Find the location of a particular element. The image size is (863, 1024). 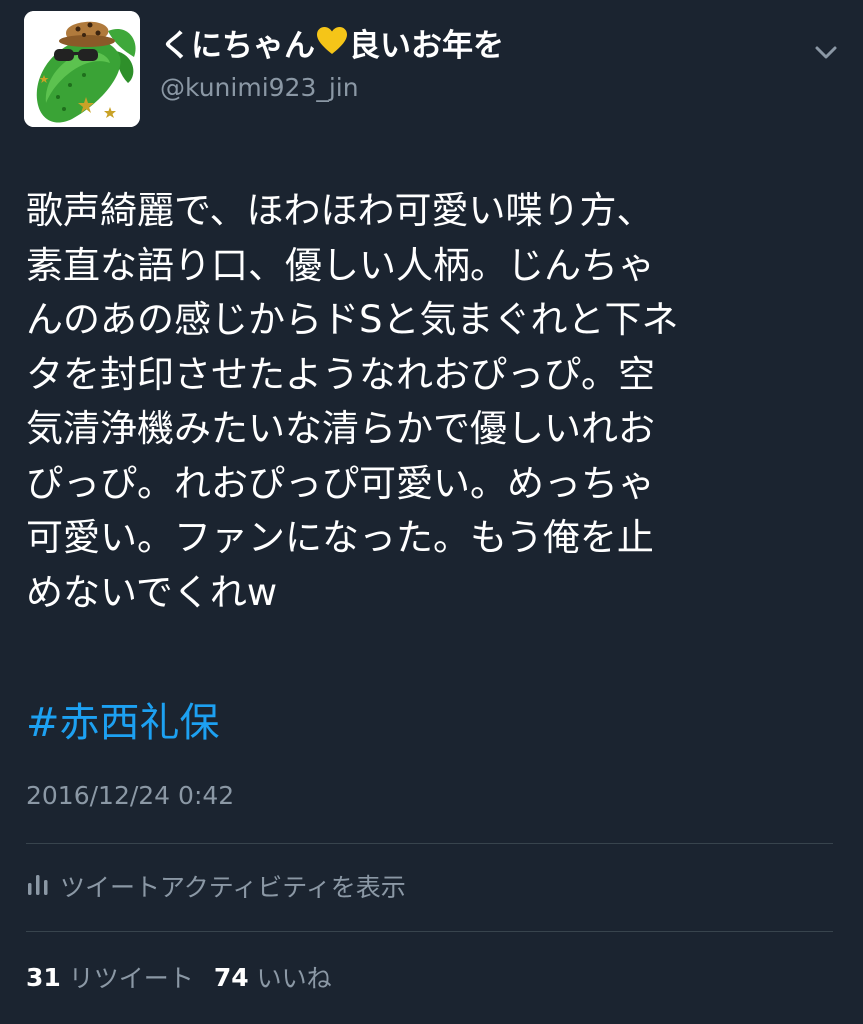

display-name: くにちゃん 良いお年を is located at coordinates (332, 46).